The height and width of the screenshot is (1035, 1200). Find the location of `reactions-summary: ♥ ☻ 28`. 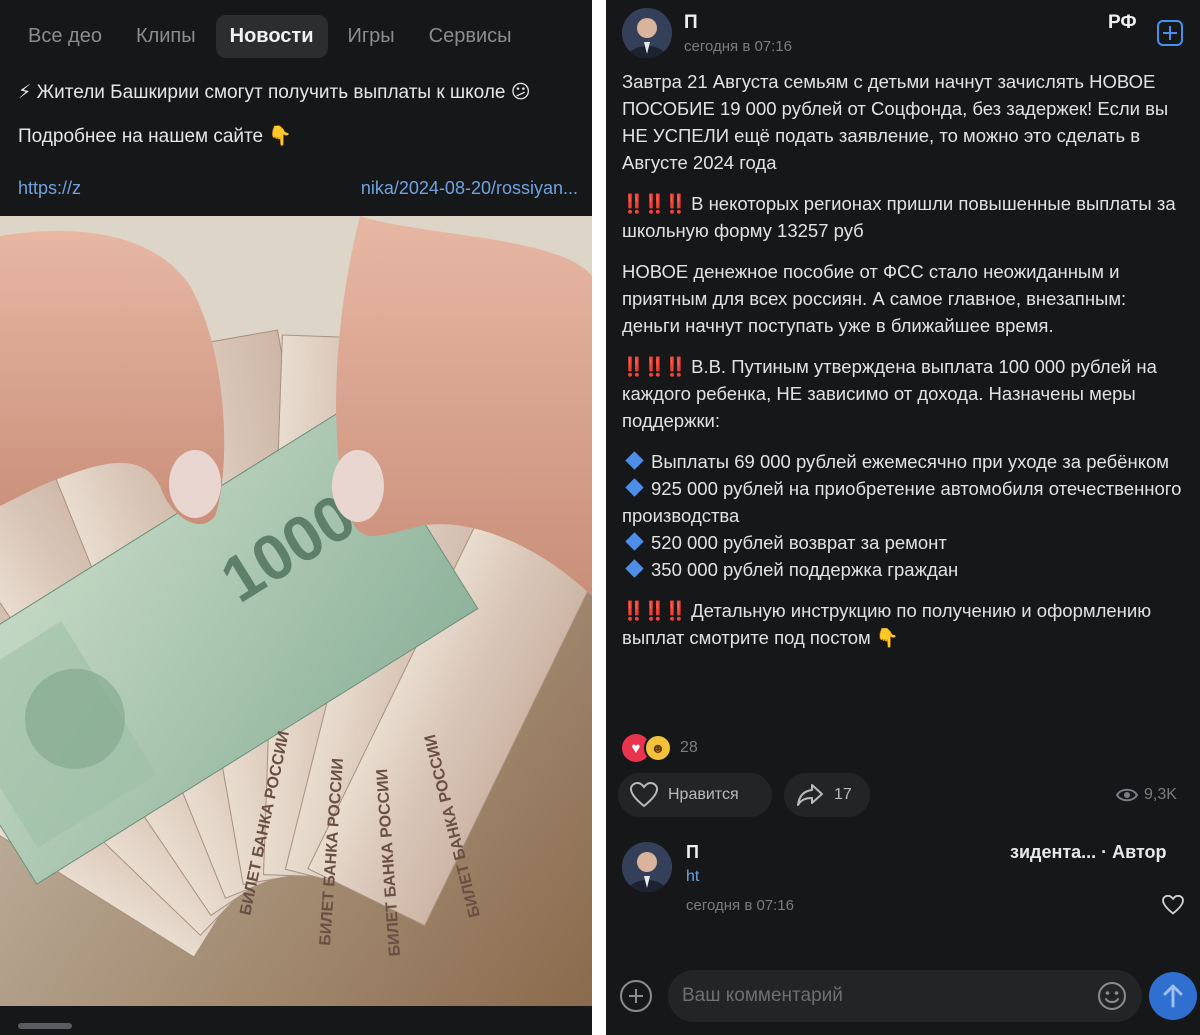

reactions-summary: ♥ ☻ 28 is located at coordinates (660, 748).